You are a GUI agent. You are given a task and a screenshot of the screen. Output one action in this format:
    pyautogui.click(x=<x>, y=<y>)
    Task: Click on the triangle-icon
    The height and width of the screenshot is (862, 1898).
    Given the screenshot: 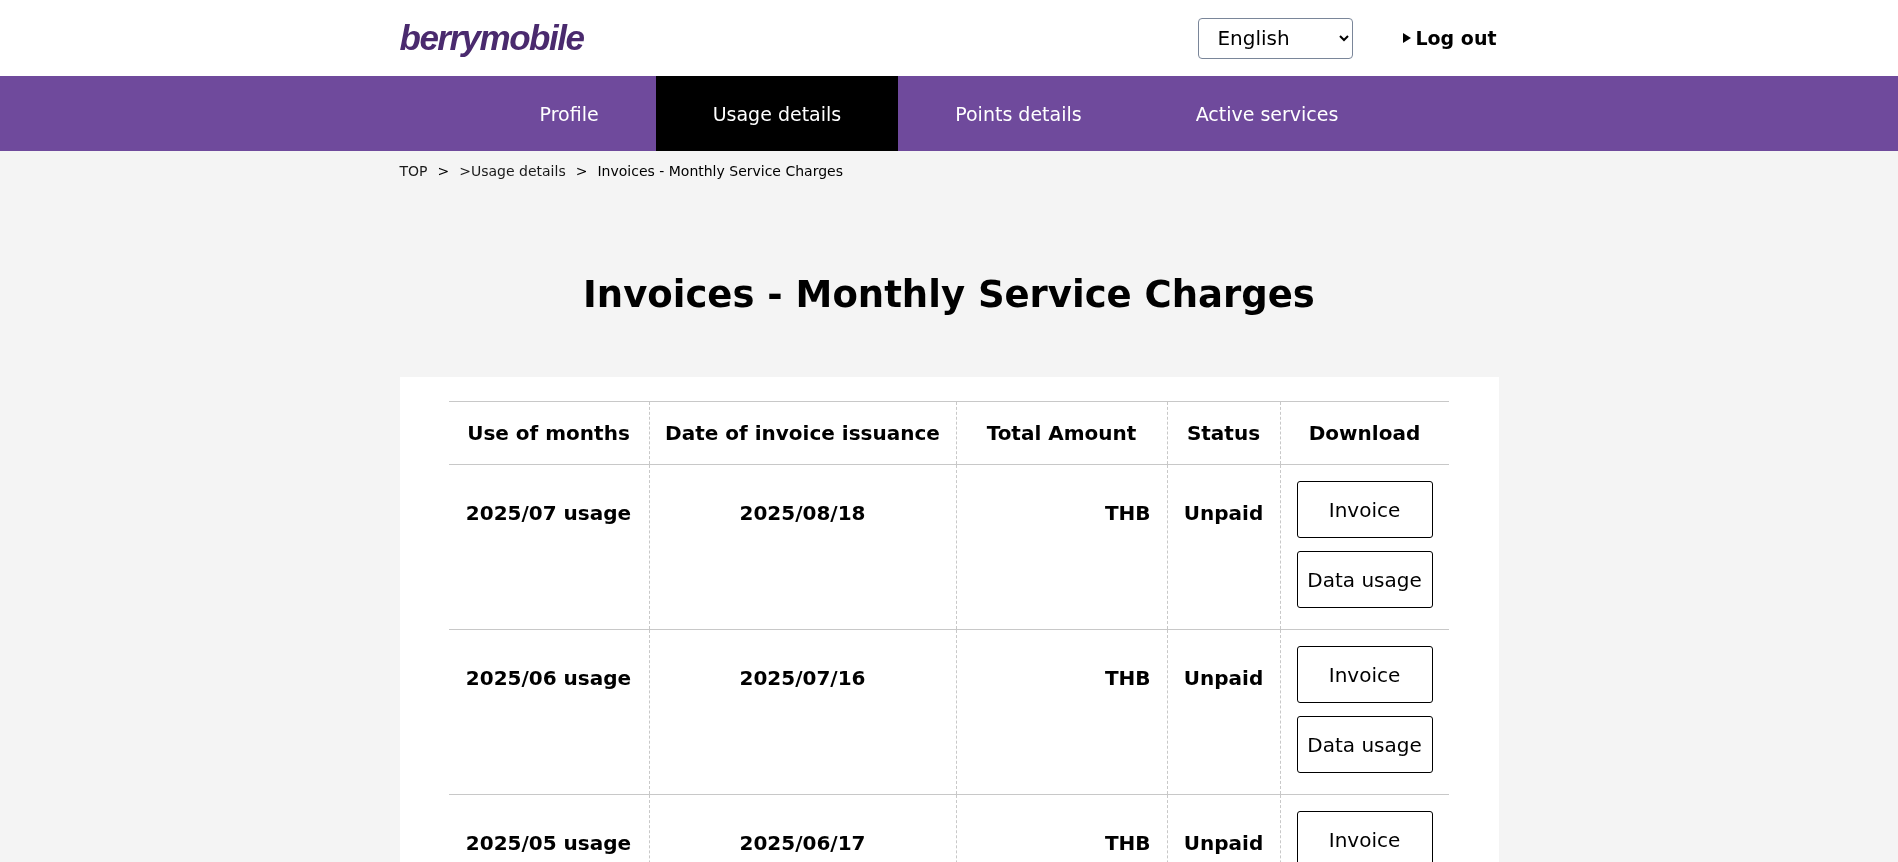 What is the action you would take?
    pyautogui.click(x=1407, y=38)
    